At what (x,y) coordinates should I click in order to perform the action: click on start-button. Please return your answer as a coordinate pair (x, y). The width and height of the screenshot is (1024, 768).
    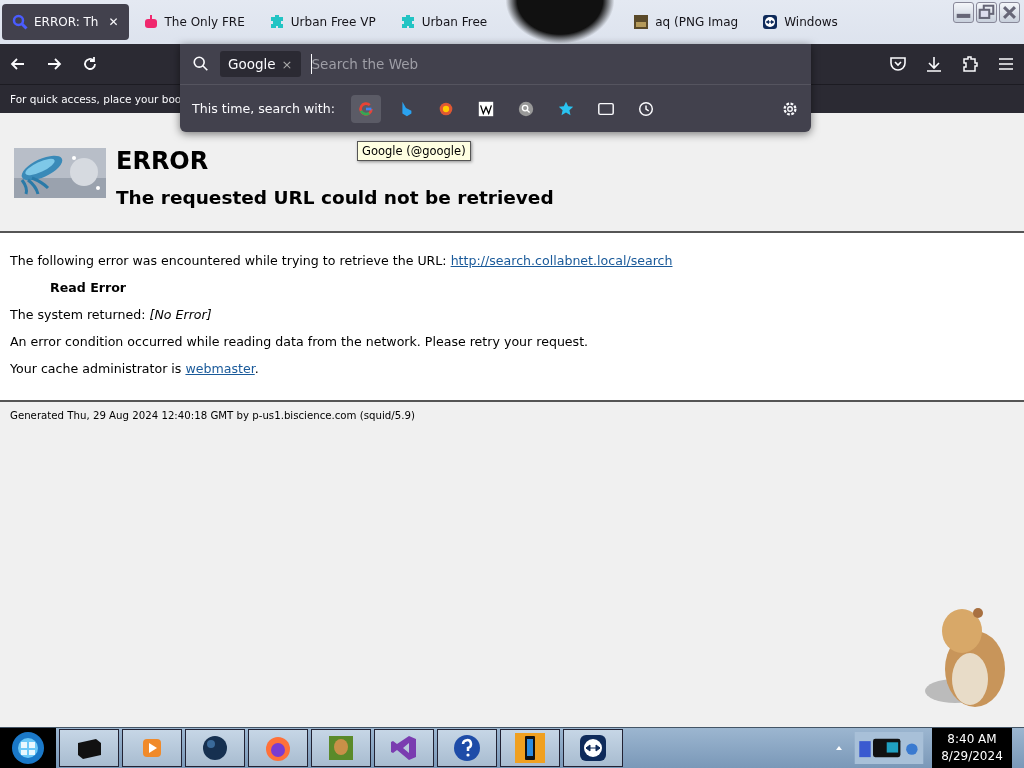
    Looking at the image, I should click on (28, 748).